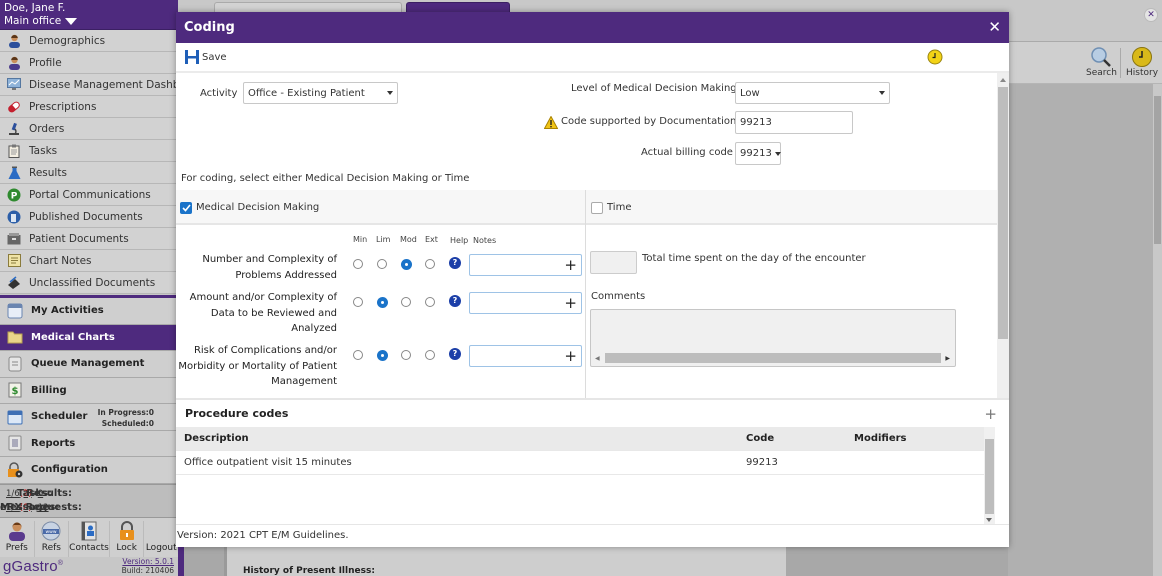 The height and width of the screenshot is (576, 1162). I want to click on dialog-titlebar: Coding ✕, so click(592, 27).